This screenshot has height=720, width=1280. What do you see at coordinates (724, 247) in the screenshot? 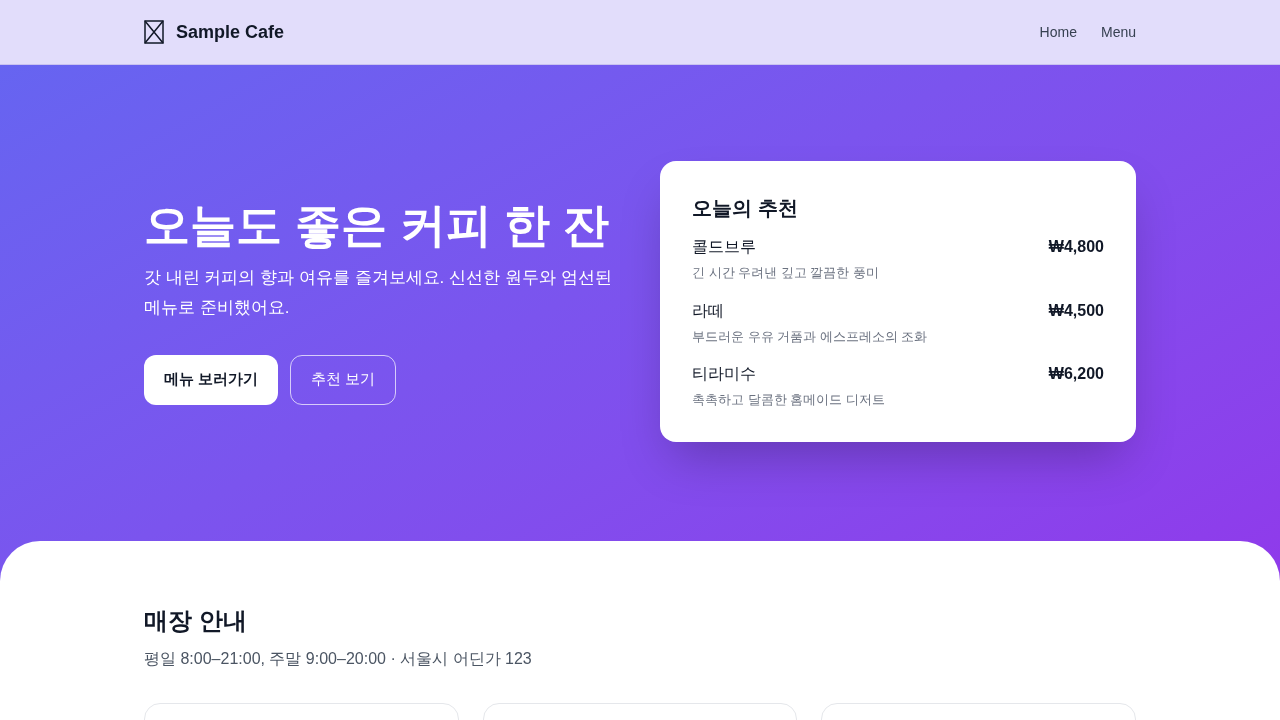
I see `item-name: 콜드브루` at bounding box center [724, 247].